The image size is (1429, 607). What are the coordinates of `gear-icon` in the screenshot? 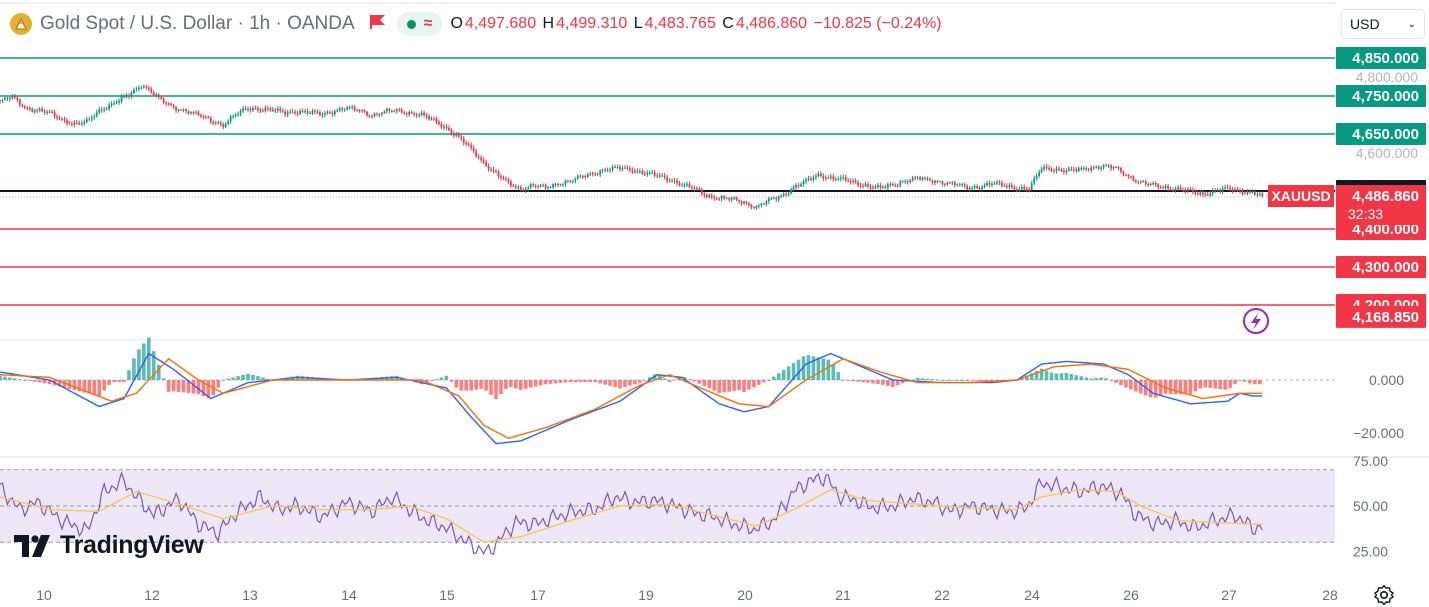 It's located at (1384, 595).